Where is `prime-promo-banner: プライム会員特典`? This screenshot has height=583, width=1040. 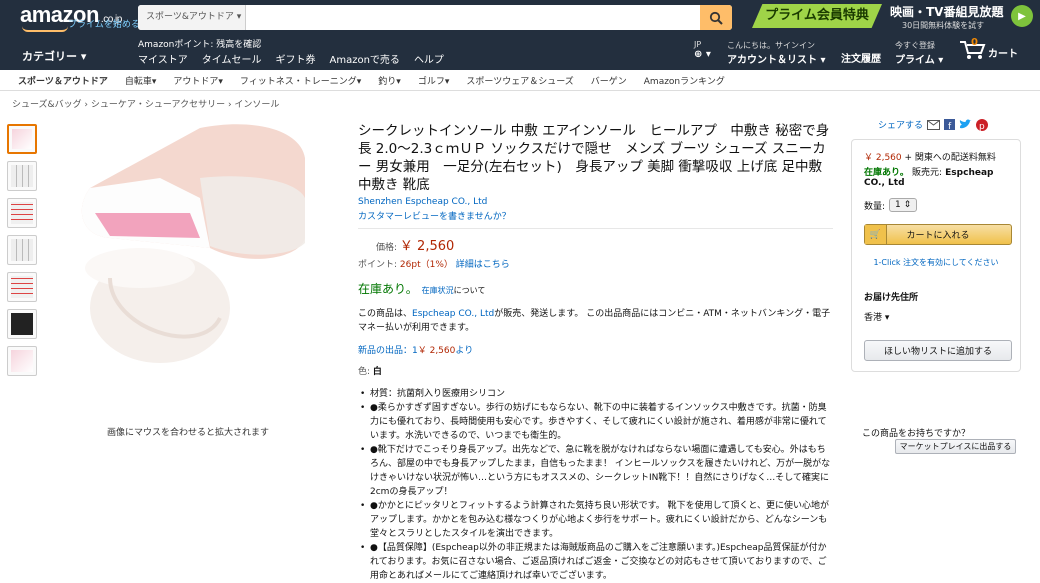 prime-promo-banner: プライム会員特典 is located at coordinates (817, 16).